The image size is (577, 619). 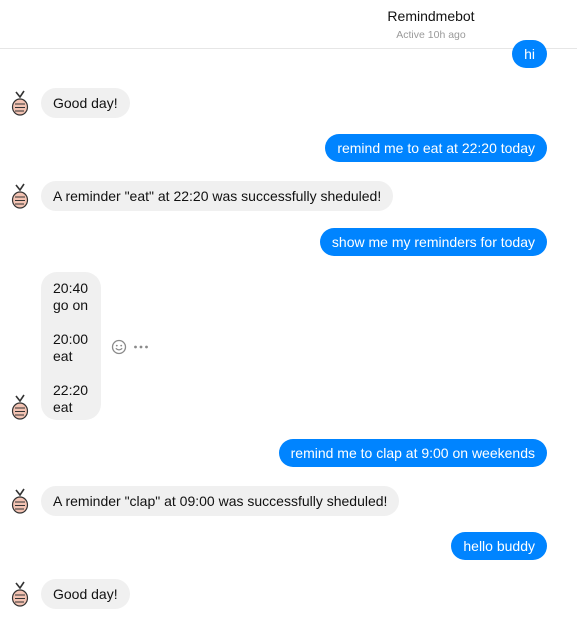 I want to click on outgoing-message: remind me to eat at 22:20 today, so click(x=436, y=148).